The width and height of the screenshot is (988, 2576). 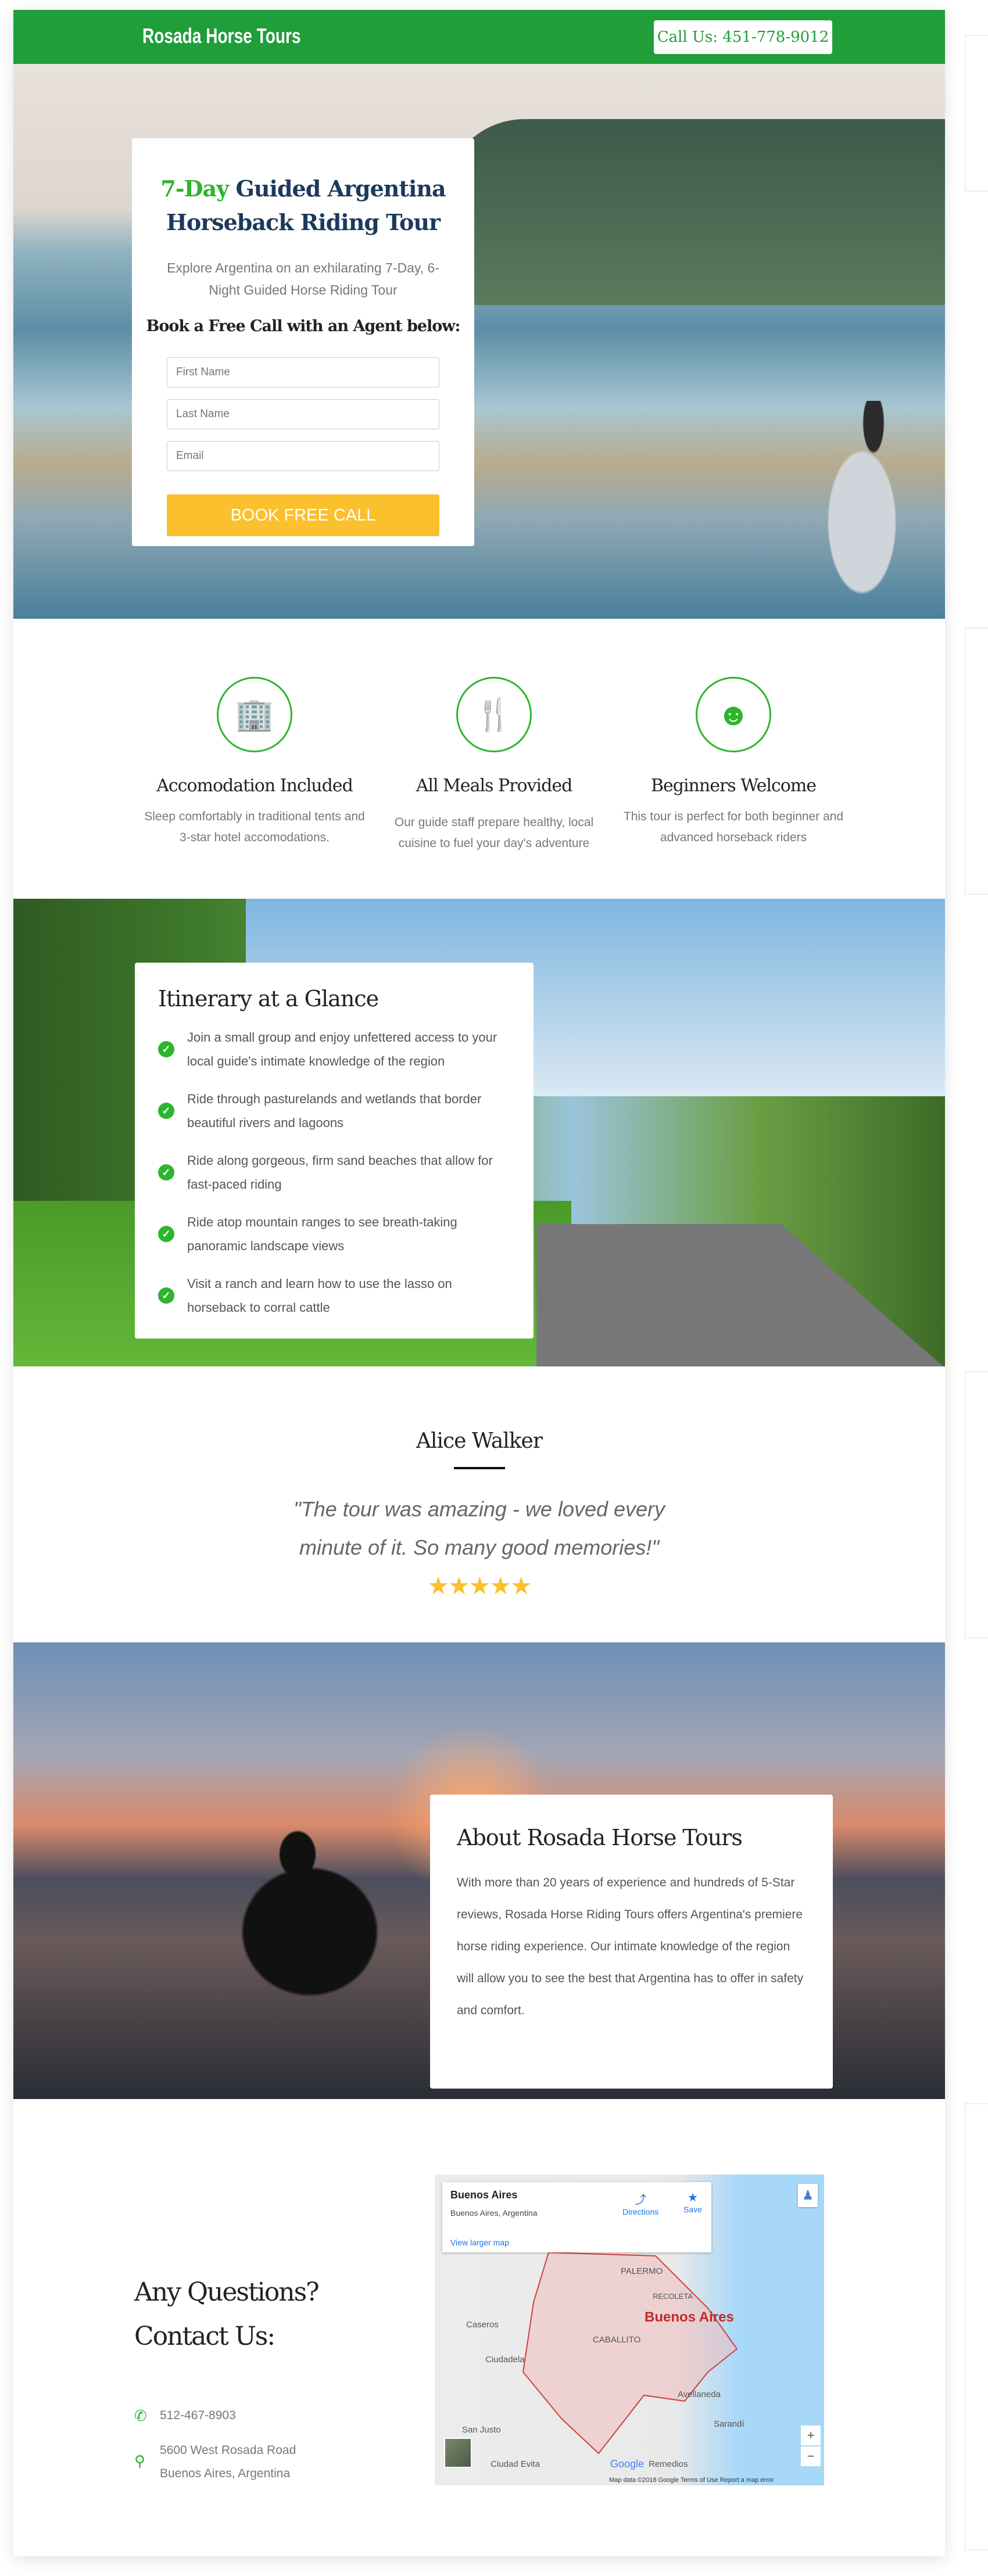 What do you see at coordinates (225, 2473) in the screenshot?
I see `address-line: Buenos Aires, Argentina` at bounding box center [225, 2473].